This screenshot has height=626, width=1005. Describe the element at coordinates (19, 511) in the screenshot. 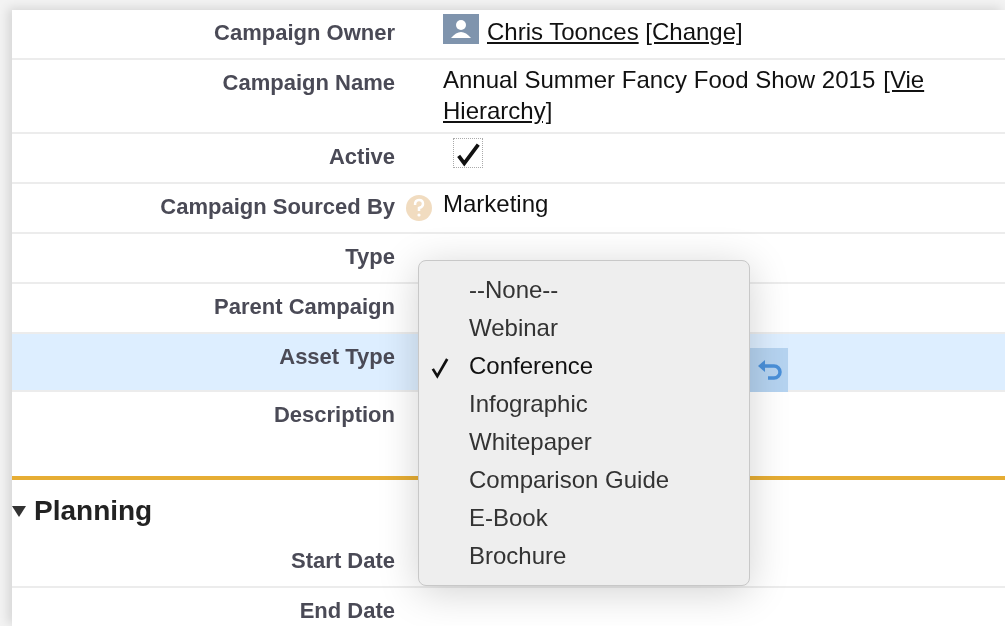

I see `section-toggle-icon` at that location.